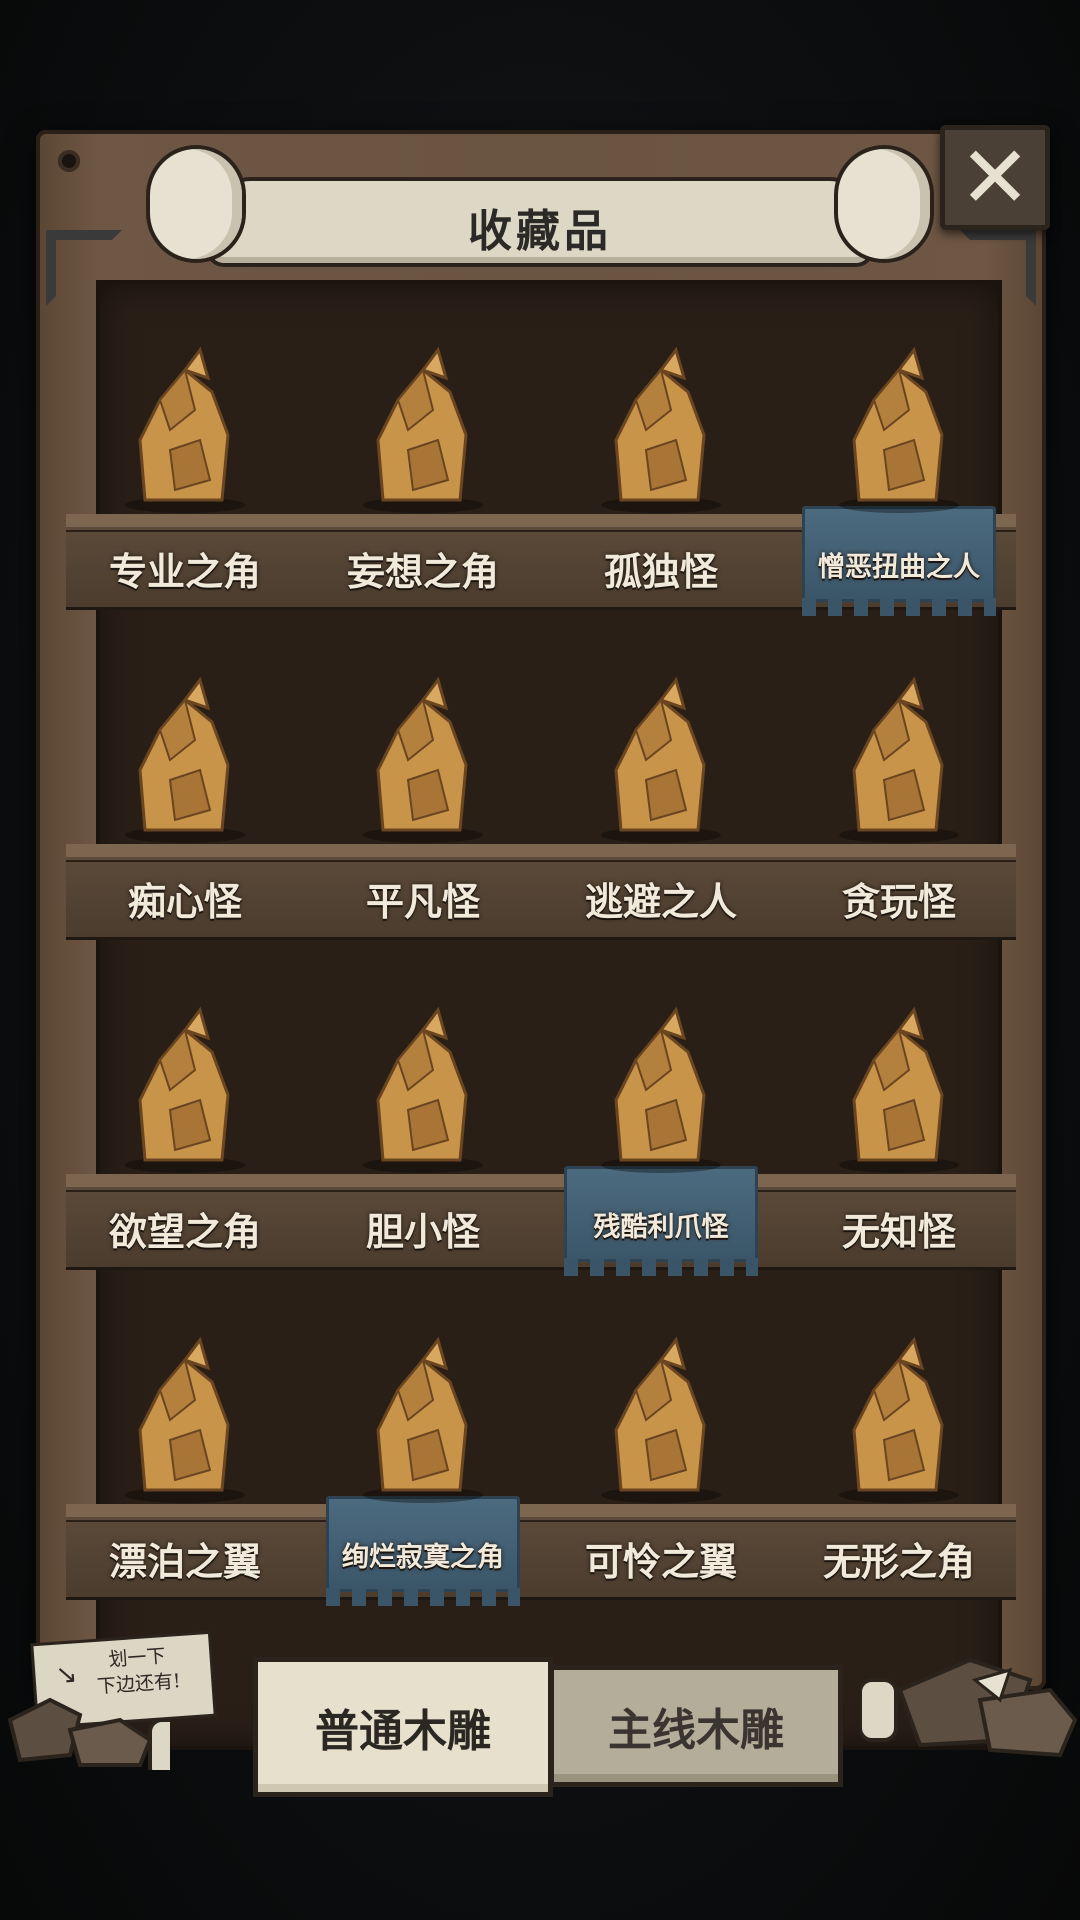 The height and width of the screenshot is (1920, 1080). Describe the element at coordinates (696, 1726) in the screenshot. I see `tab-main-carvings: 主线木雕` at that location.